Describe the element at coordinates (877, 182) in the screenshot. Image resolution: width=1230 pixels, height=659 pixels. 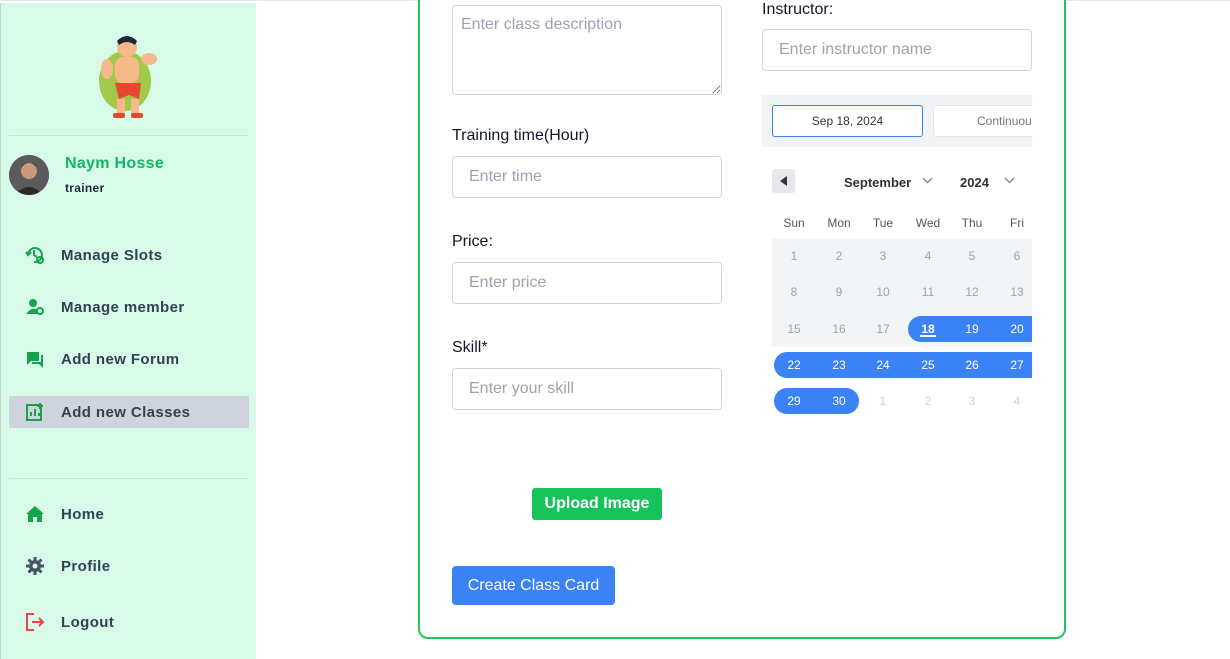
I see `month-select: September` at that location.